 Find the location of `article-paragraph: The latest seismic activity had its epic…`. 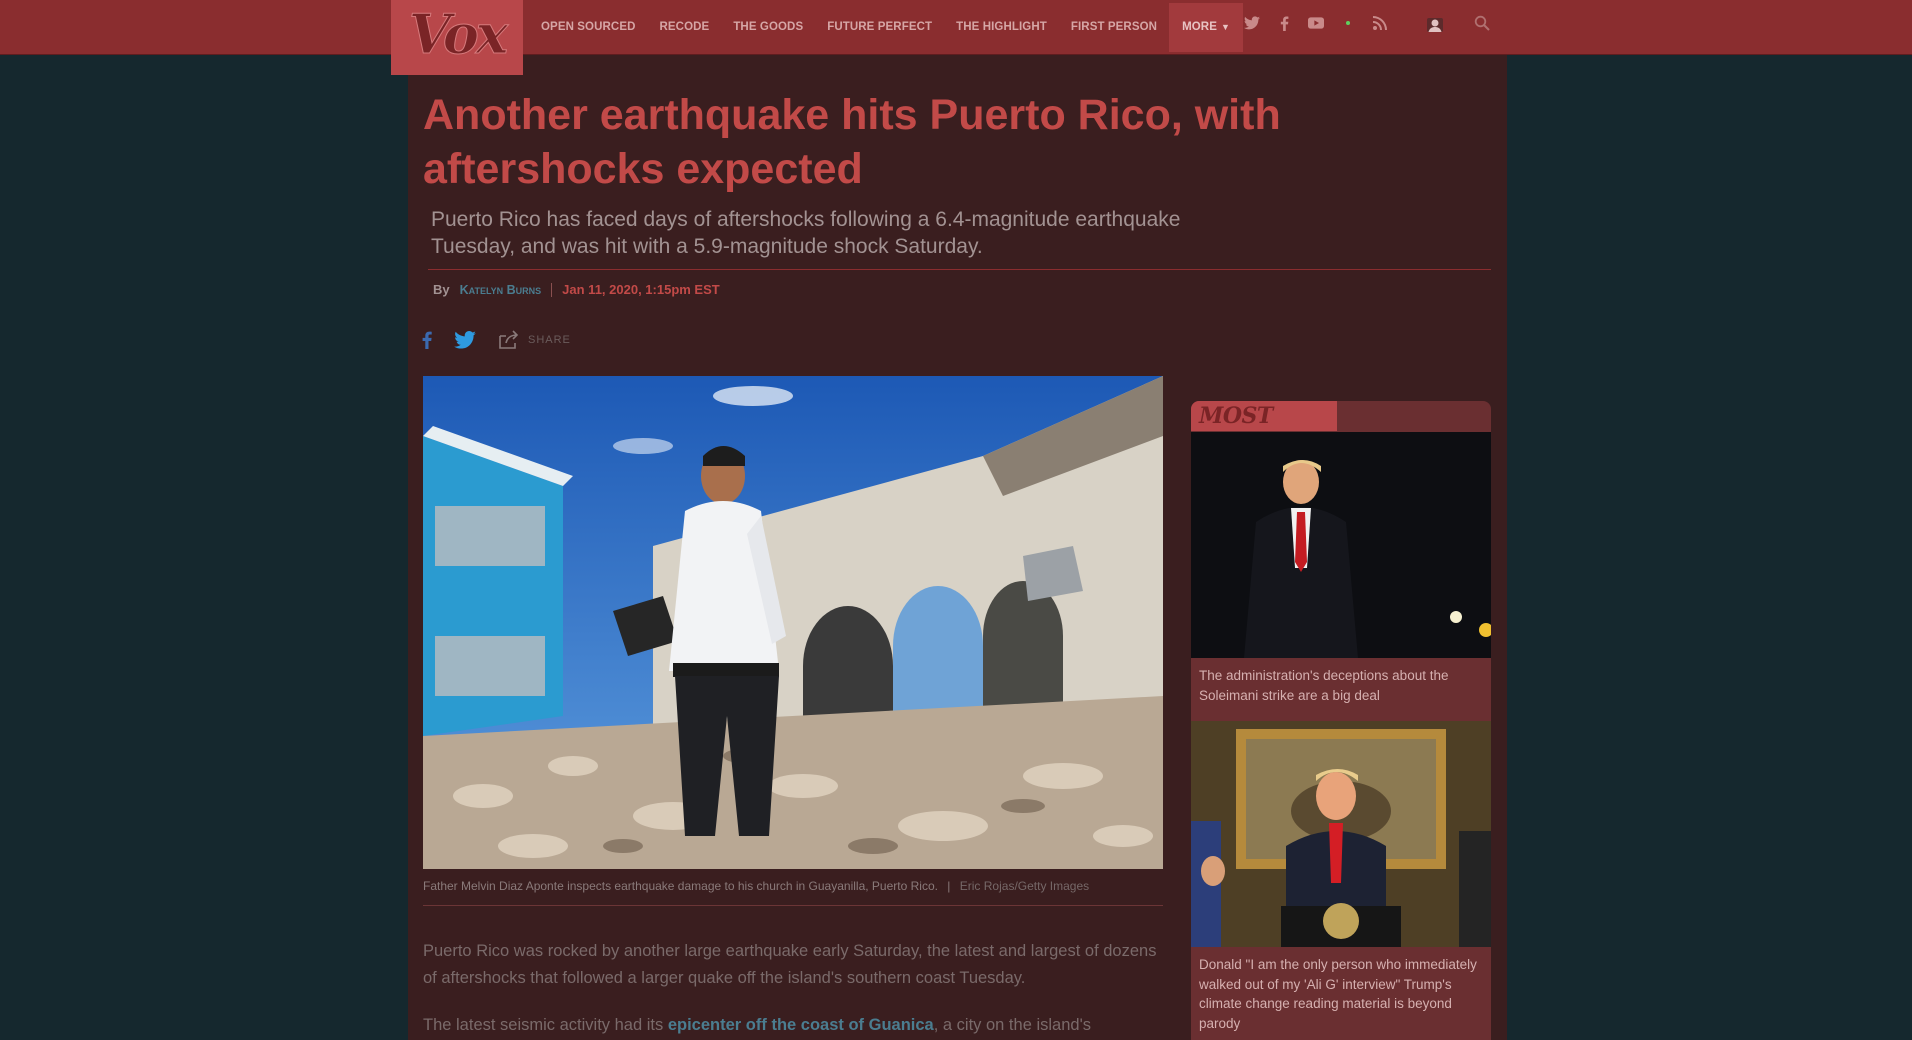

article-paragraph: The latest seismic activity had its epic… is located at coordinates (793, 1025).